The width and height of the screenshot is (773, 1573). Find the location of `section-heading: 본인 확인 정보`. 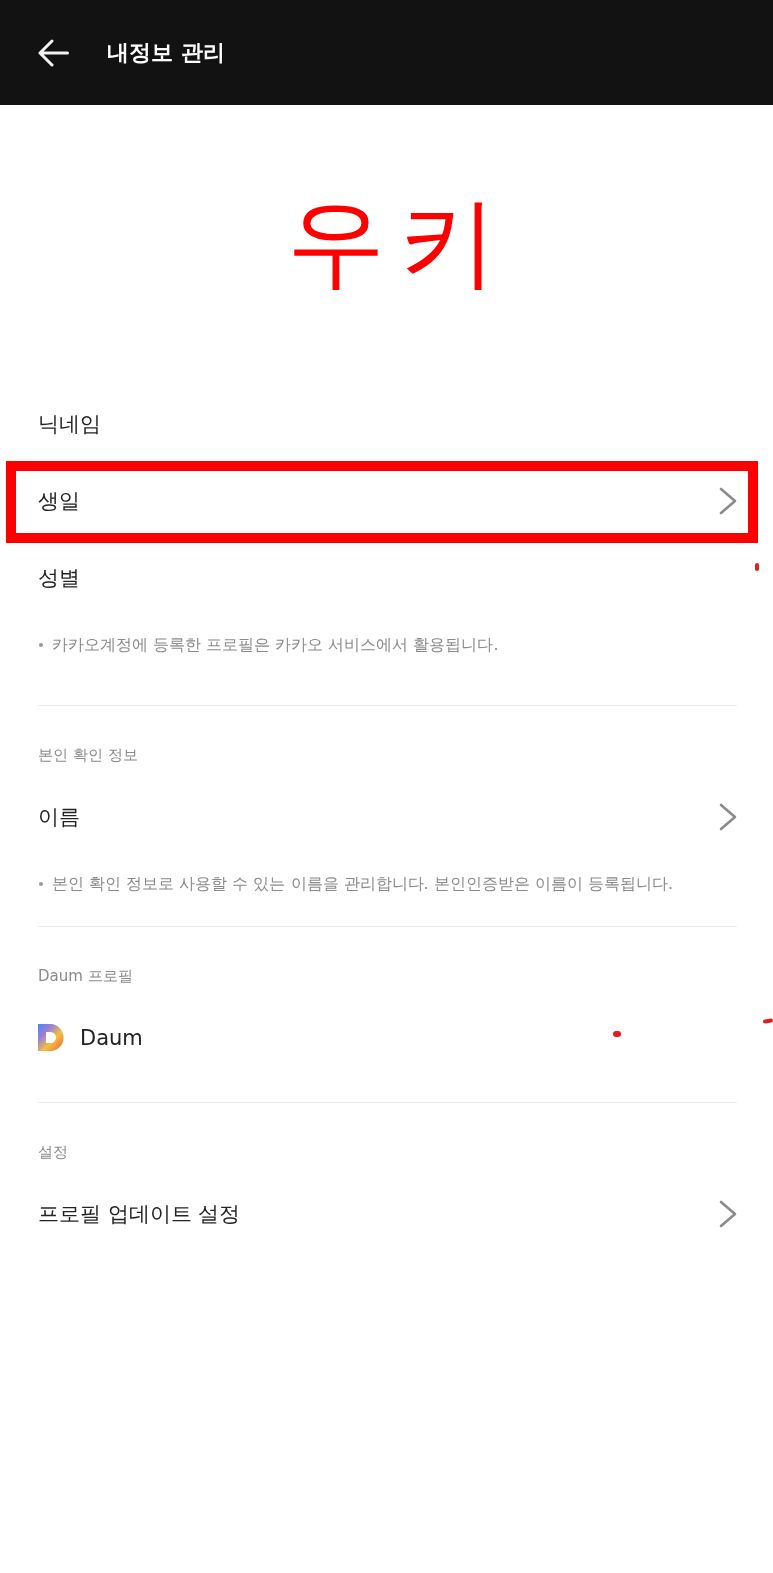

section-heading: 본인 확인 정보 is located at coordinates (88, 755).